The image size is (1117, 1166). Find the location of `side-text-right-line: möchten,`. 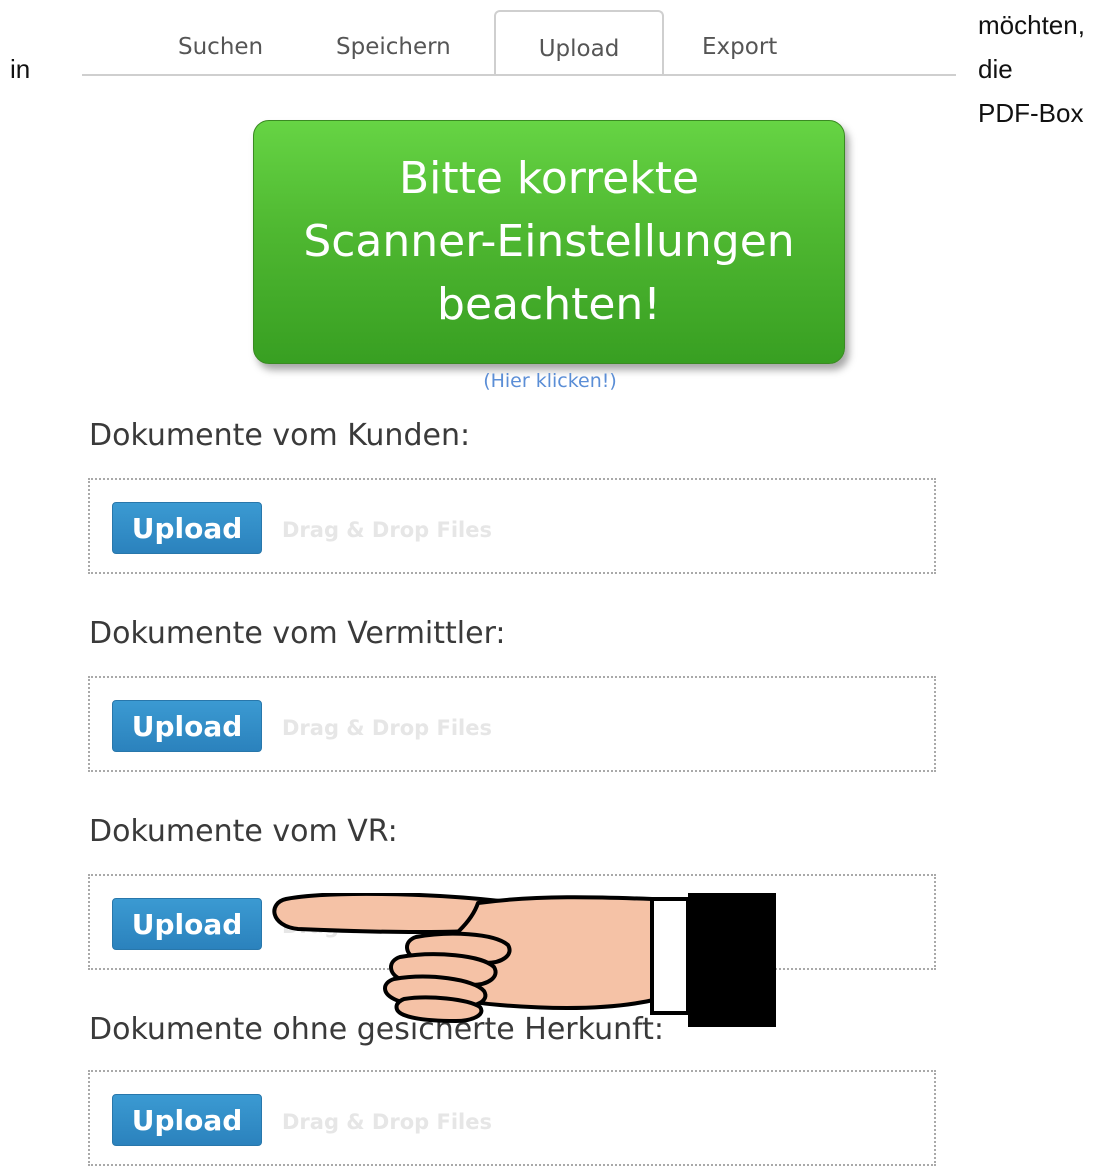

side-text-right-line: möchten, is located at coordinates (1031, 25).